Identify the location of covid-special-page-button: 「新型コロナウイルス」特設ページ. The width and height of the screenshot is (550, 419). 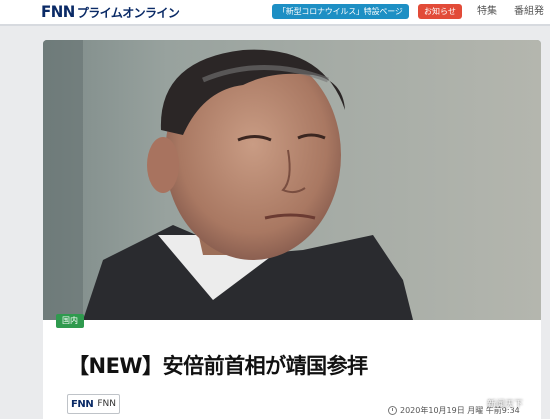
(340, 11).